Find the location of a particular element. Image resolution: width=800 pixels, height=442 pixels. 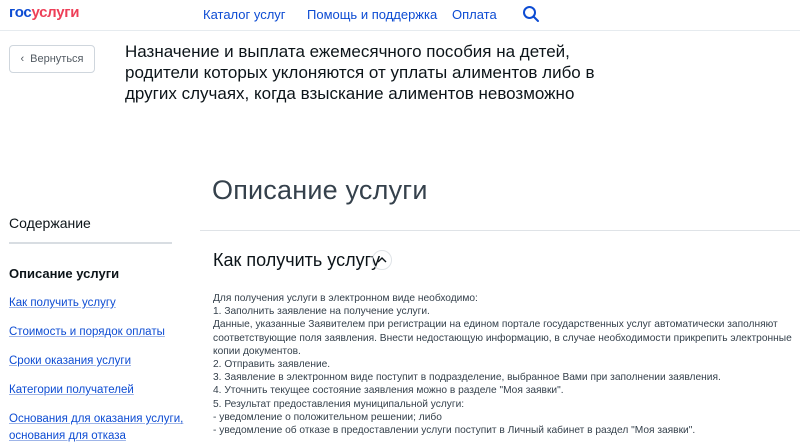

text-line: 2. Отправить заявление. is located at coordinates (272, 365).